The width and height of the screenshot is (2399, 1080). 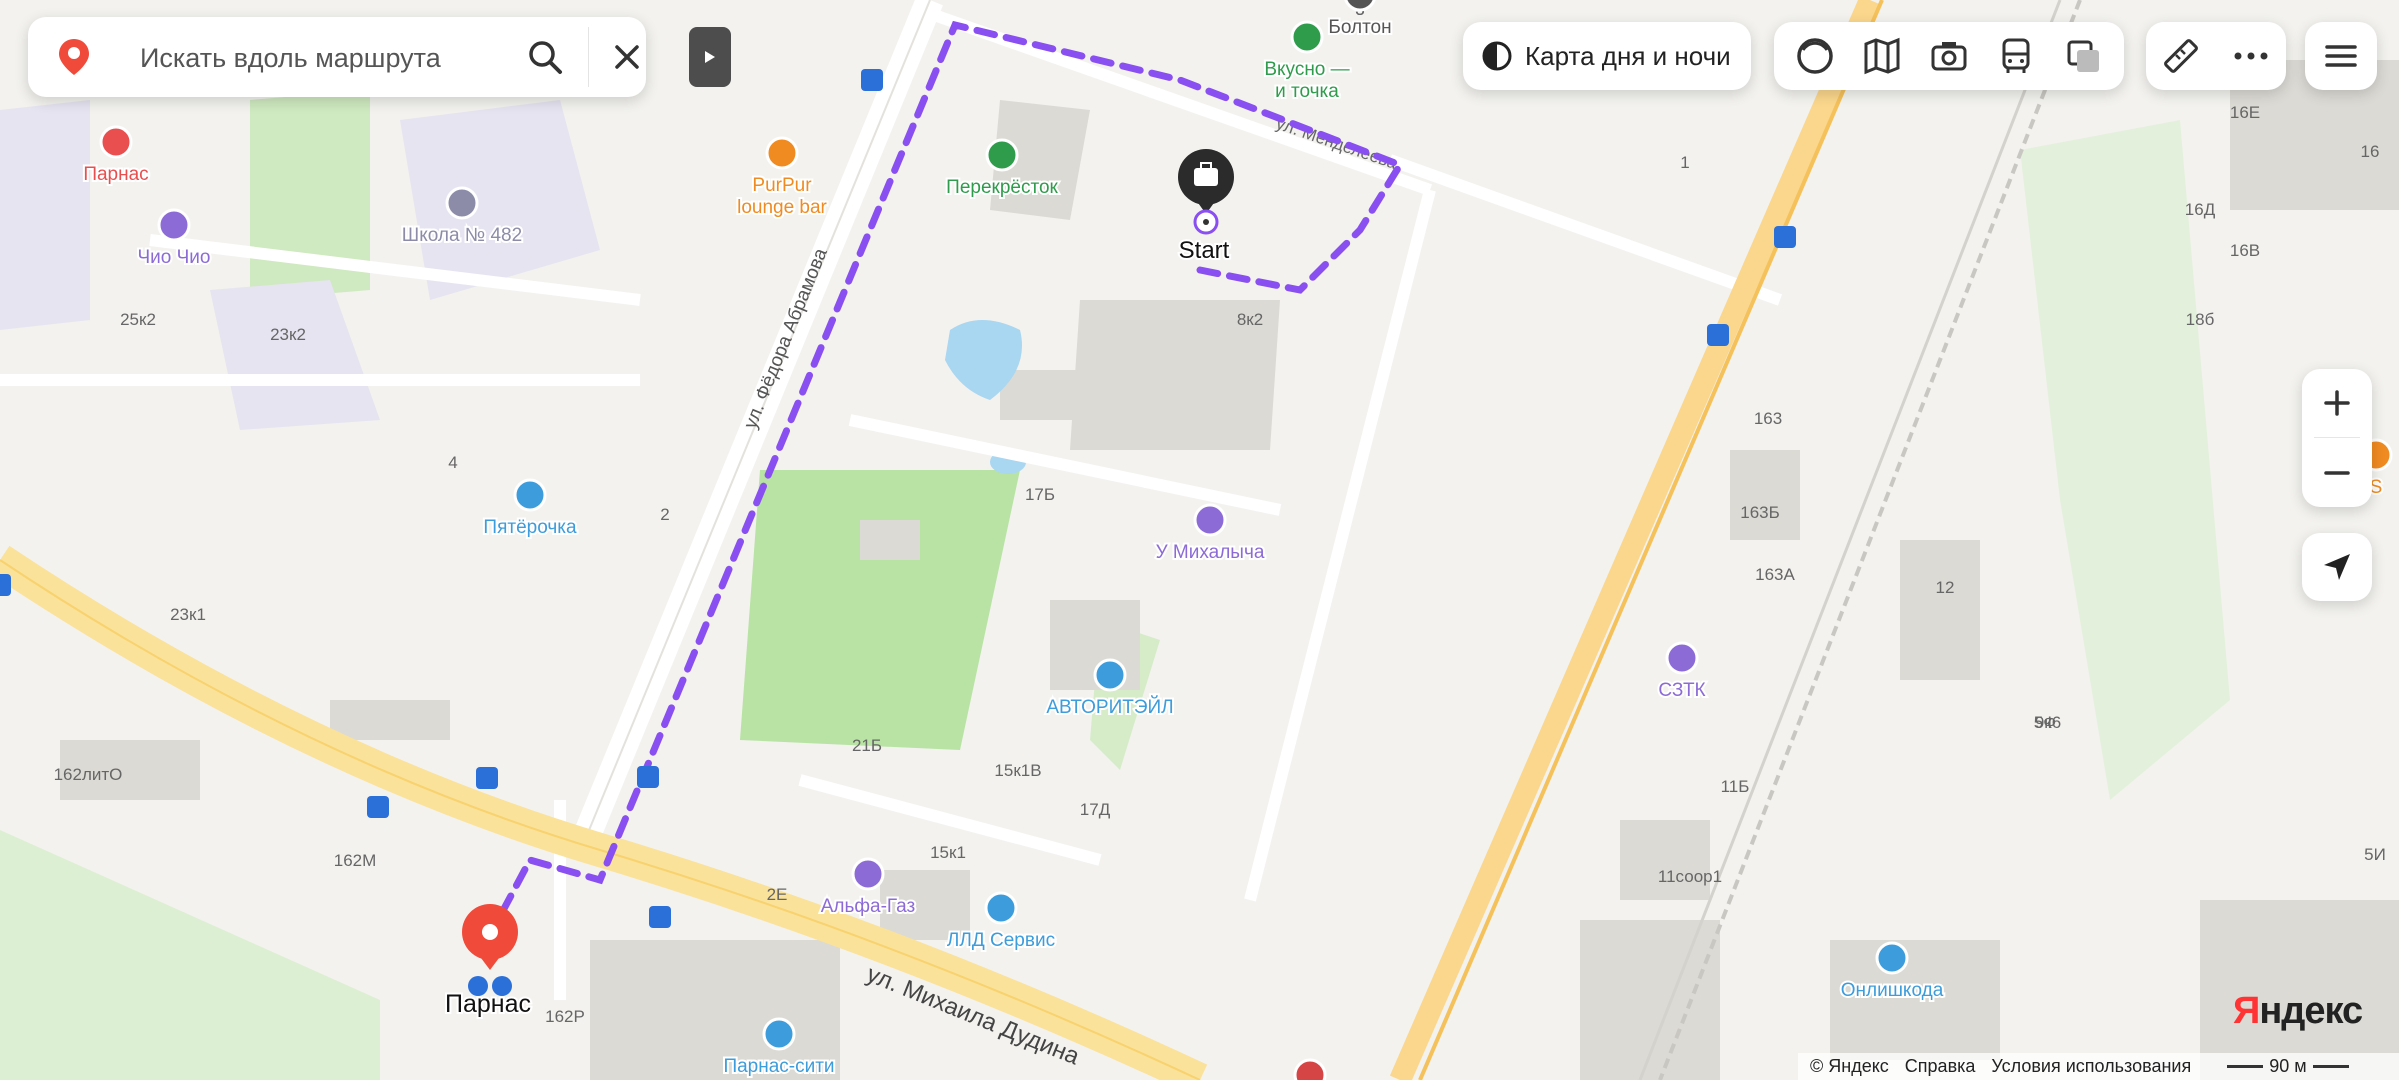 What do you see at coordinates (782, 185) in the screenshot?
I see `poi-label: PurPur` at bounding box center [782, 185].